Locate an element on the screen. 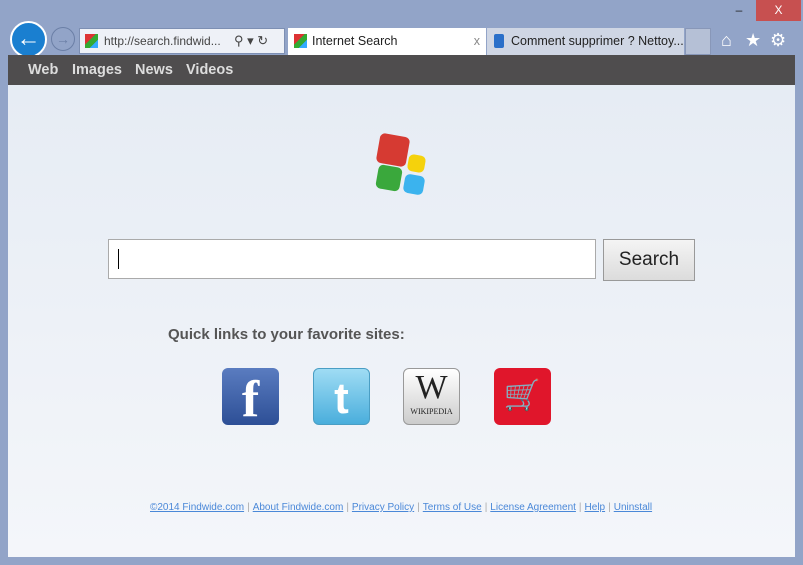 The image size is (803, 565). footer-about-link: About Findwide.com is located at coordinates (298, 507).